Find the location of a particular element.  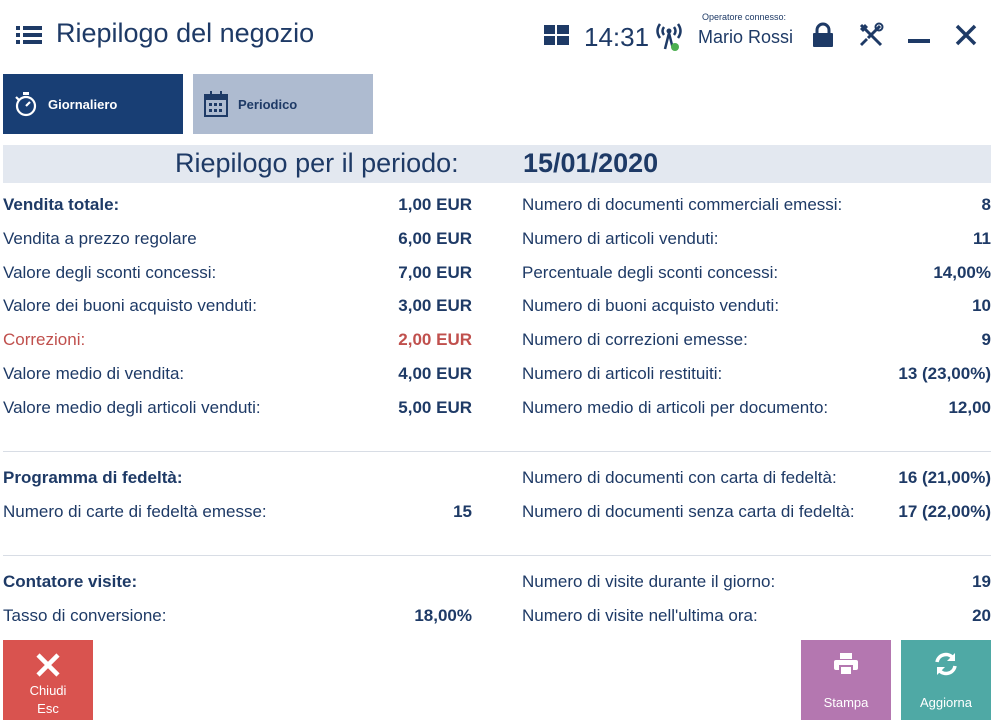

discounts-value-label: Valore degli sconti concessi: is located at coordinates (110, 272).